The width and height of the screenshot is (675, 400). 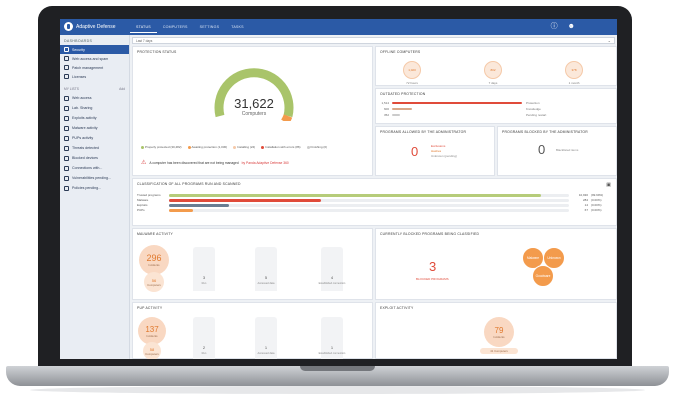 I want to click on sidebar-item-list: Threats detected, so click(x=94, y=148).